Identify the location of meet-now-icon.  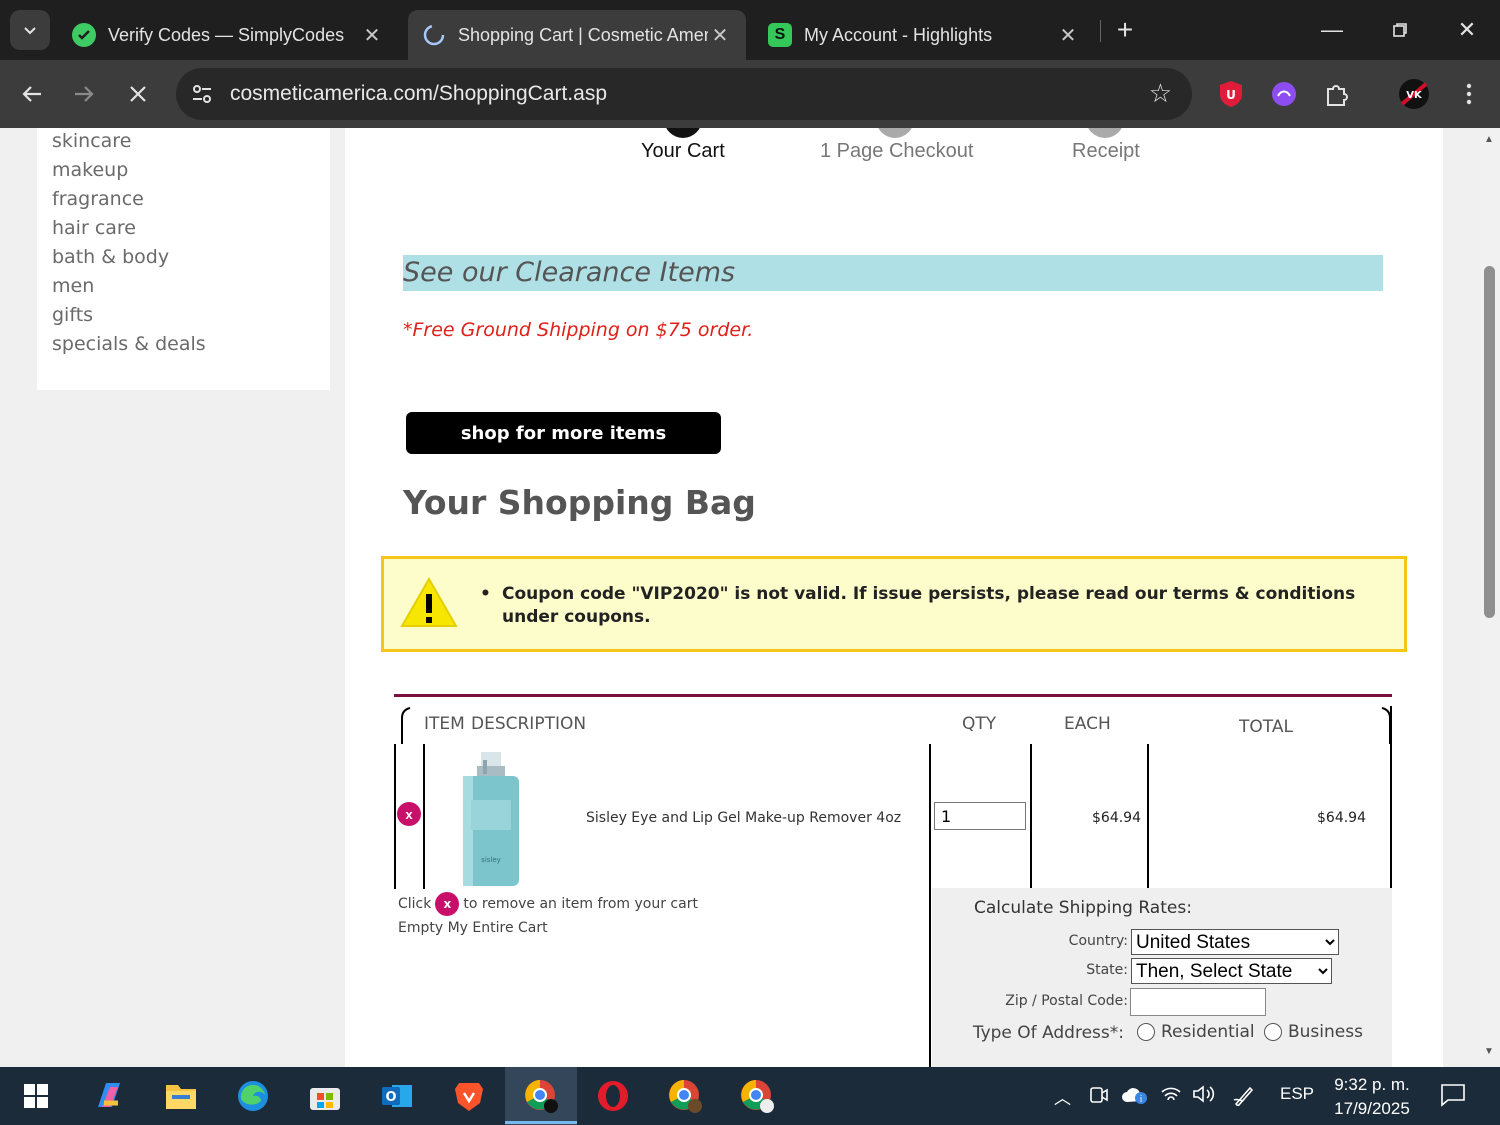
(1099, 1097).